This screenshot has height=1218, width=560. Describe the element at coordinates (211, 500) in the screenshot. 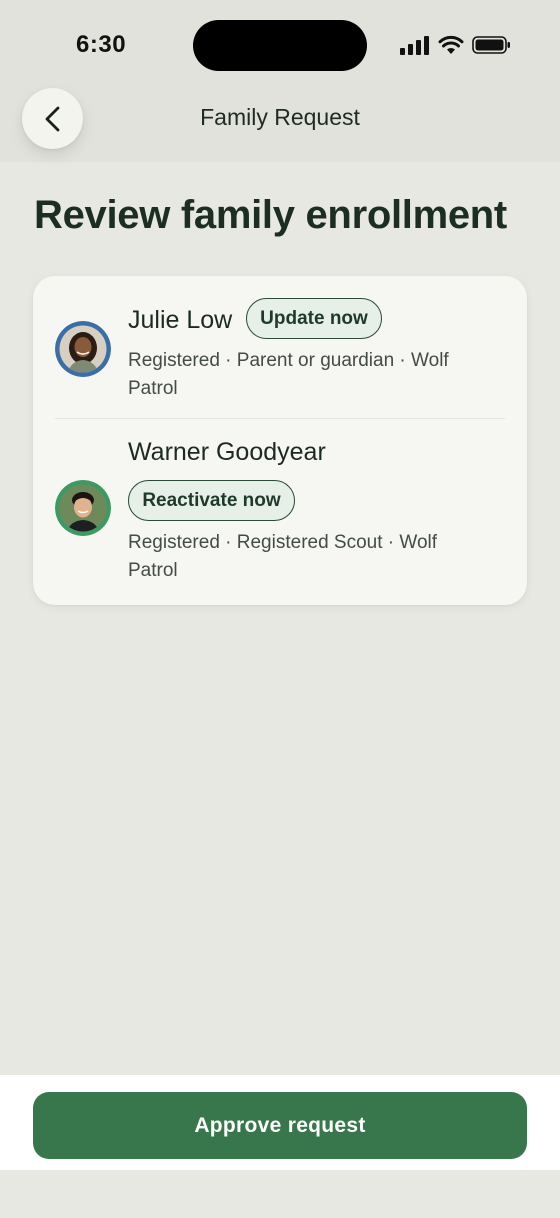

I see `reactivate-now-button: Reactivate now` at that location.